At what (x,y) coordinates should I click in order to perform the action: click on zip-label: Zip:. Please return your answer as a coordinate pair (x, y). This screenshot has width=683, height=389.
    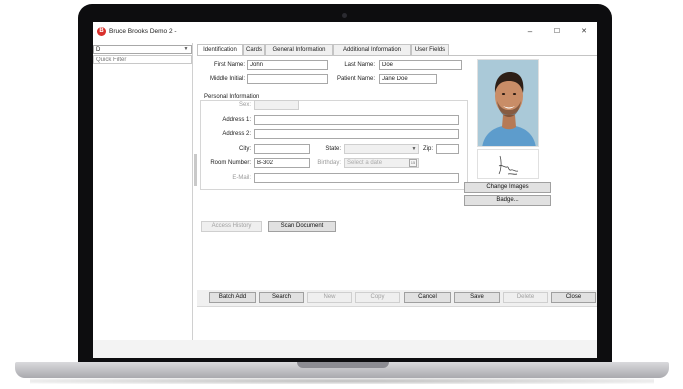
    Looking at the image, I should click on (427, 149).